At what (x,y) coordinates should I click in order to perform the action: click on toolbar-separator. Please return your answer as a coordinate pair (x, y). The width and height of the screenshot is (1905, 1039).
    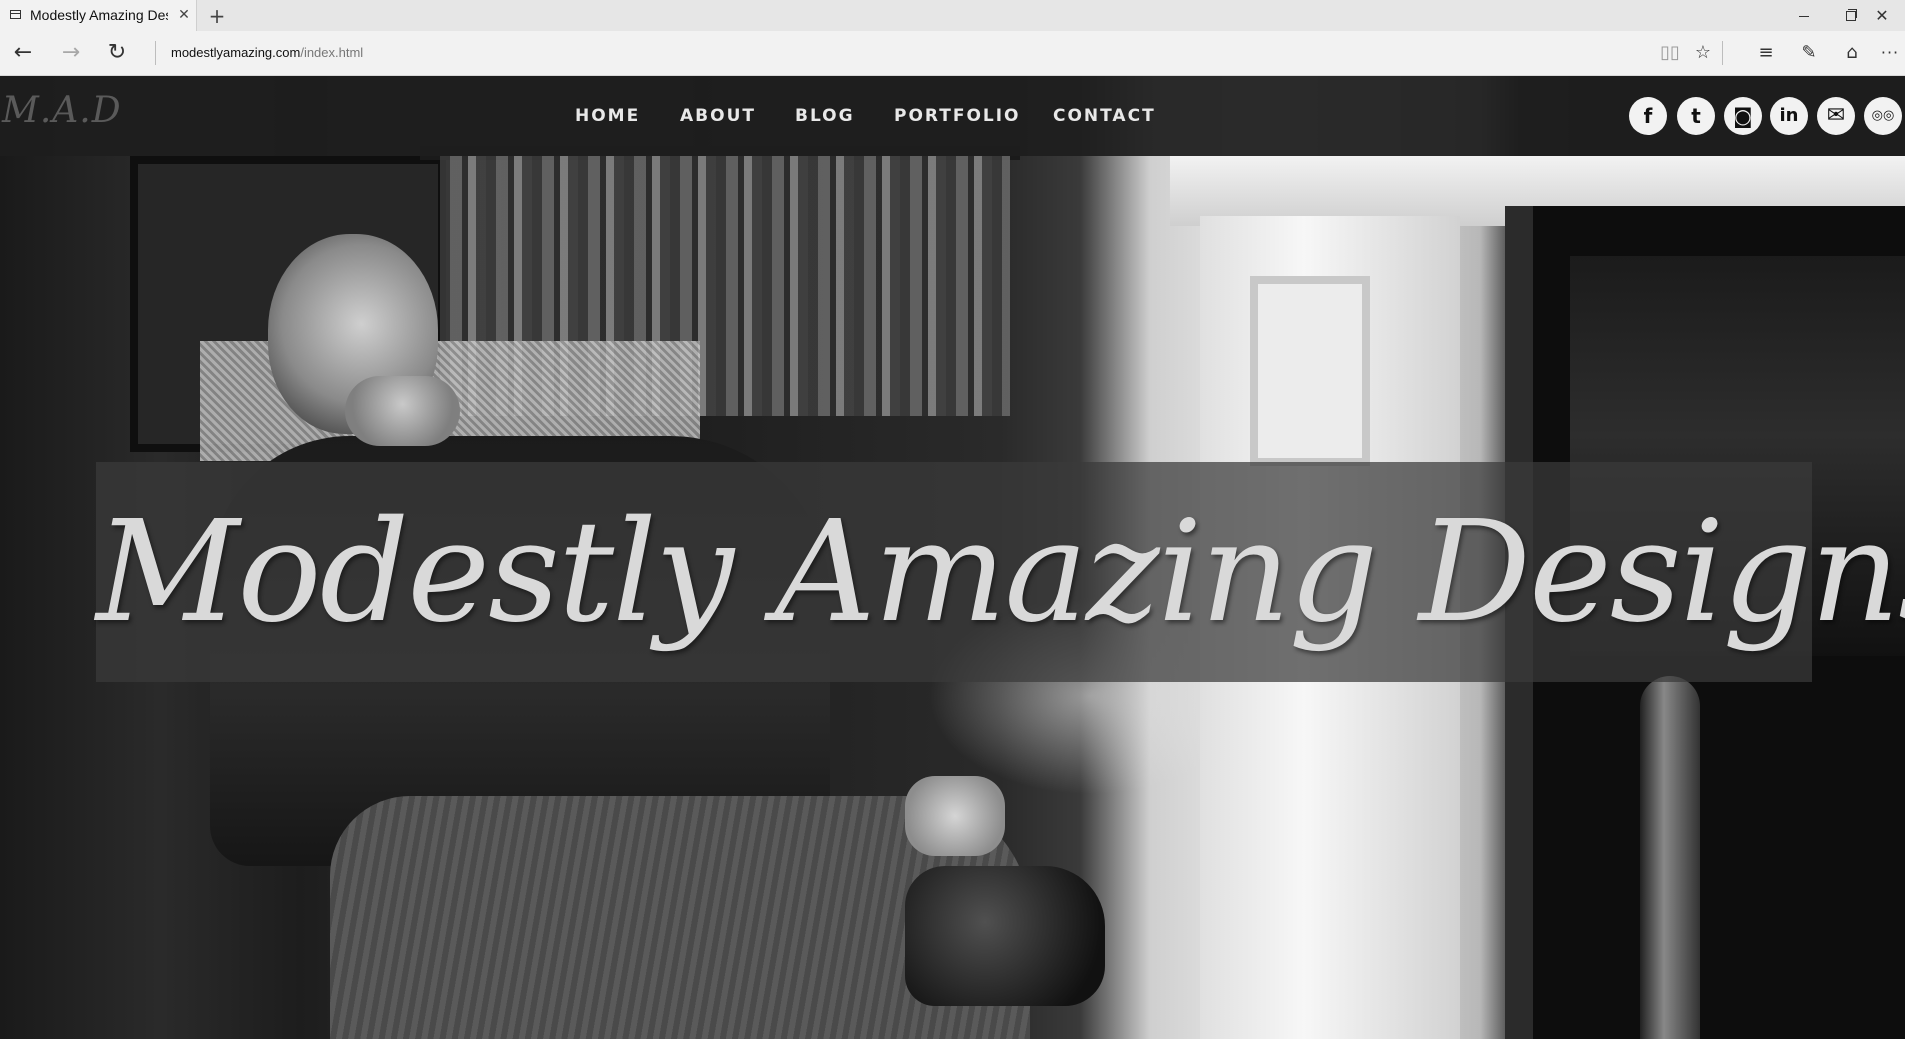
    Looking at the image, I should click on (1722, 53).